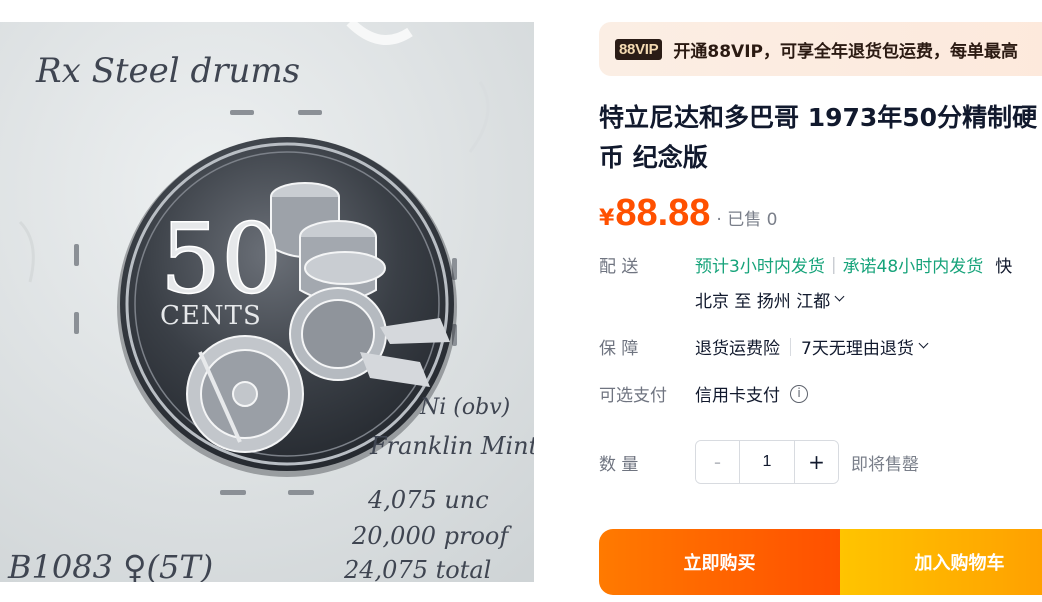 Image resolution: width=1042 pixels, height=602 pixels. I want to click on handwriting-note5: 24,075 total, so click(417, 569).